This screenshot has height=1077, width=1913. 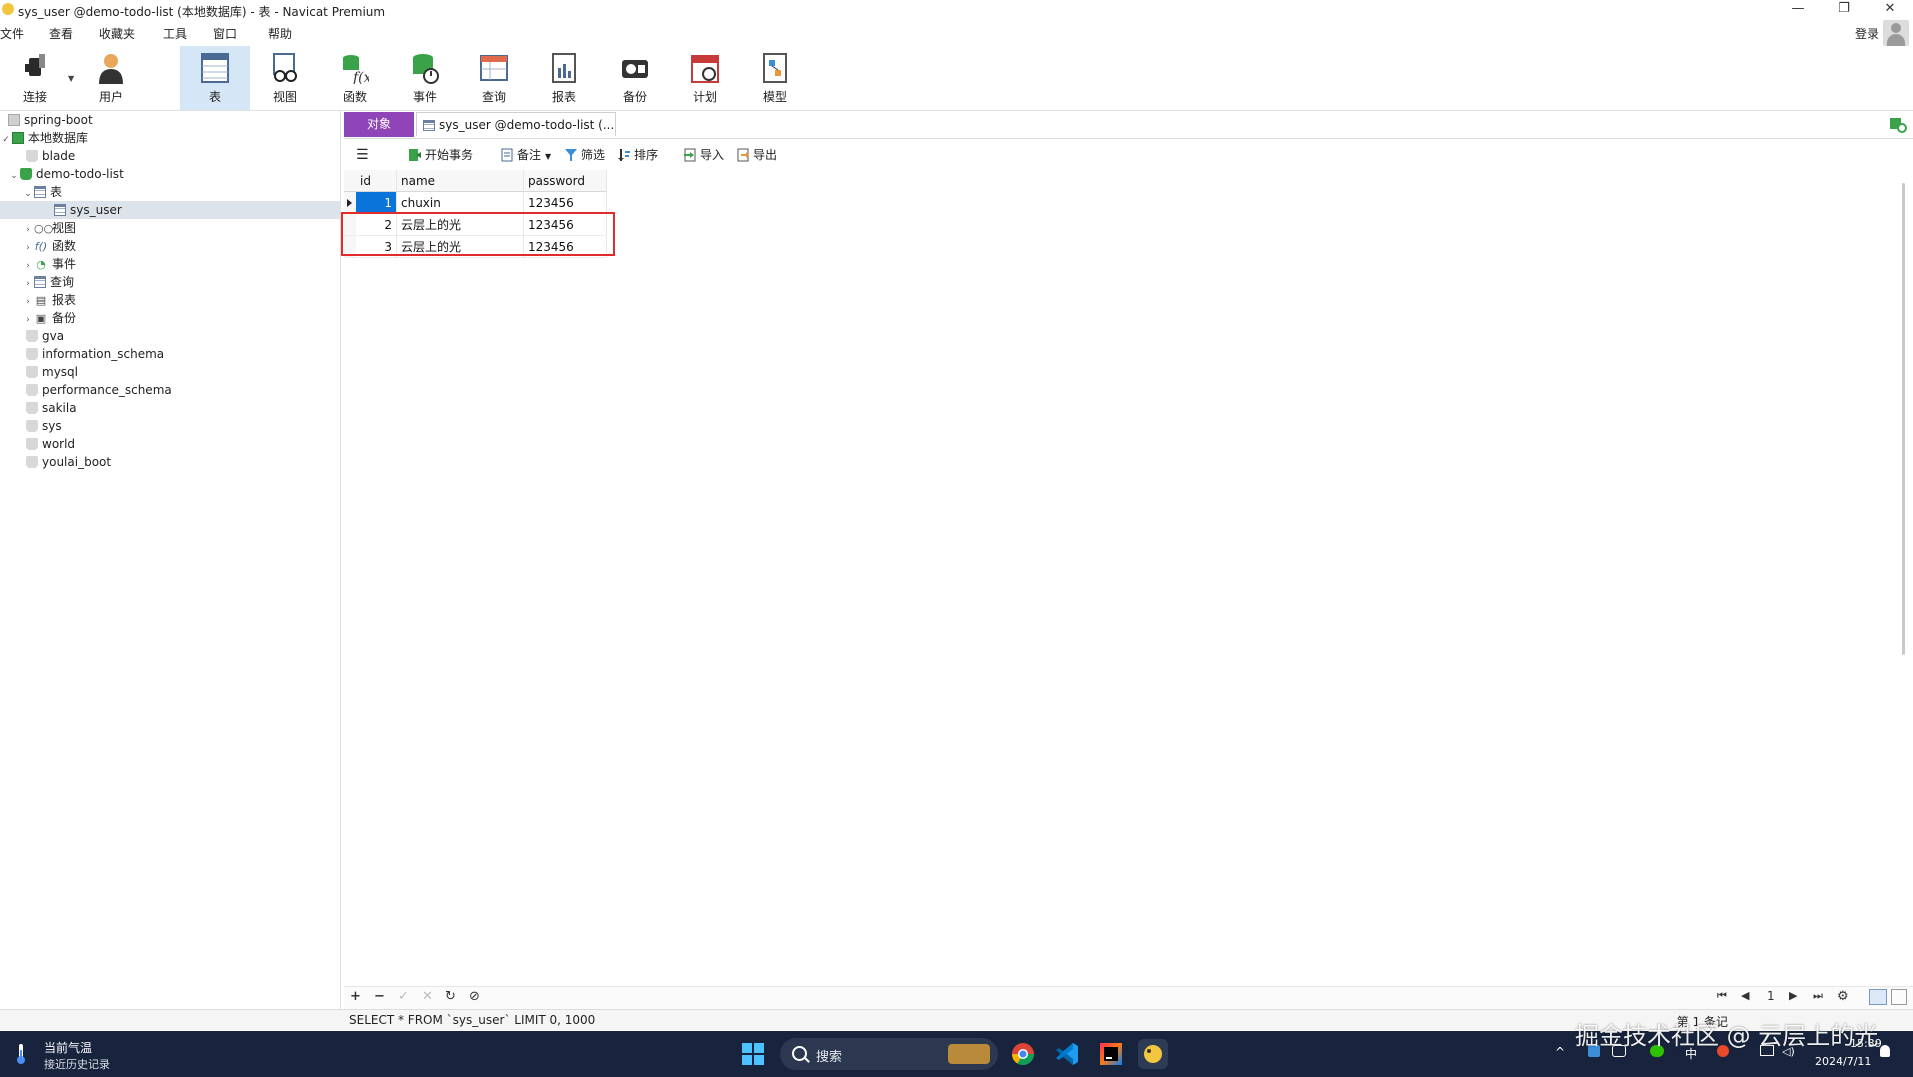 I want to click on notification-bell-icon, so click(x=1885, y=1051).